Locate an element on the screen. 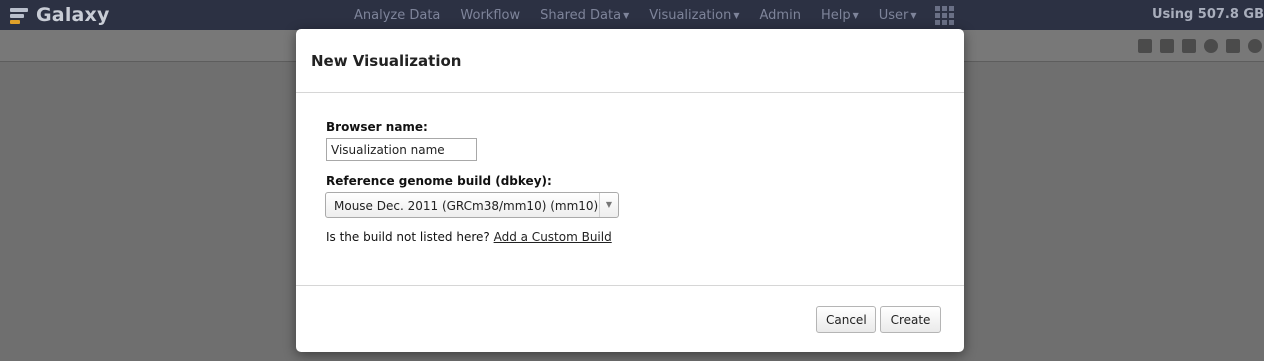  dialog-footer: Cancel Create is located at coordinates (630, 319).